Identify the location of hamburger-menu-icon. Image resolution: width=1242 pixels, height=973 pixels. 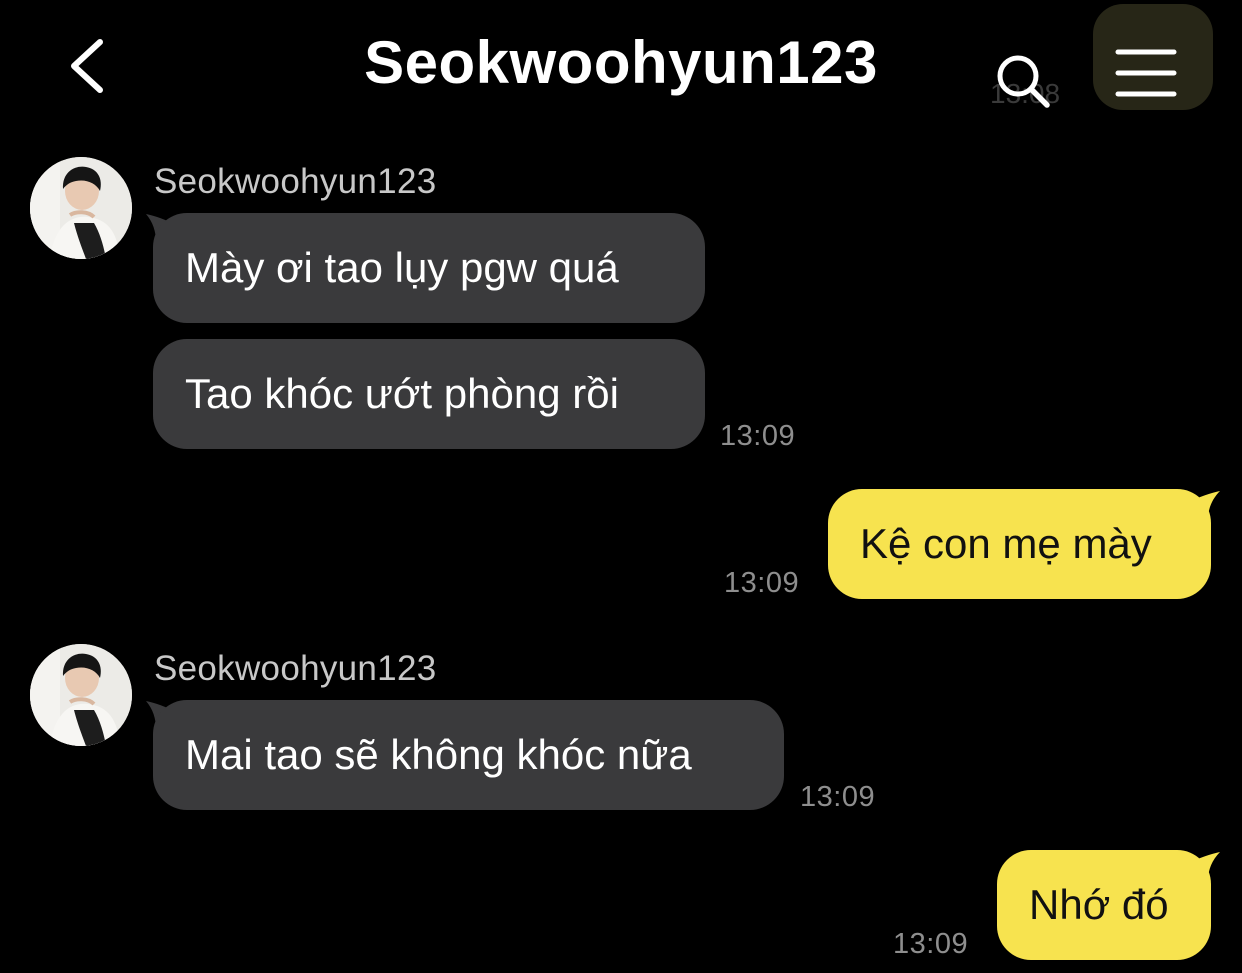
(1146, 73).